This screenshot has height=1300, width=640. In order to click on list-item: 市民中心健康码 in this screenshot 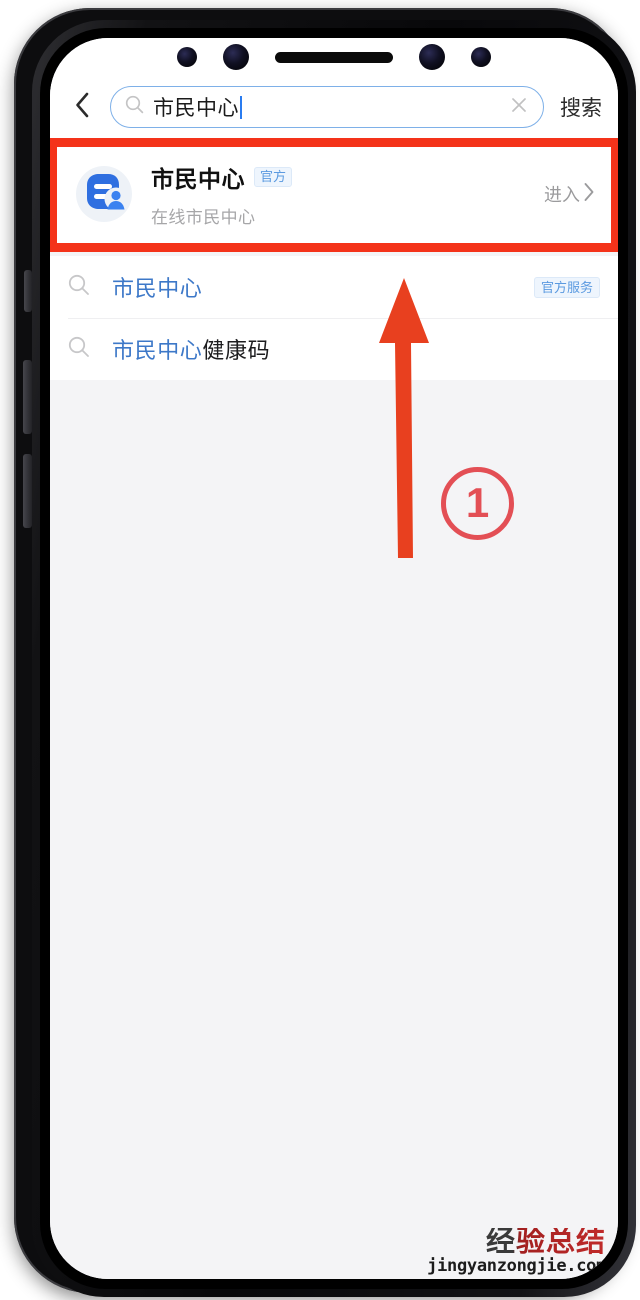, I will do `click(334, 349)`.